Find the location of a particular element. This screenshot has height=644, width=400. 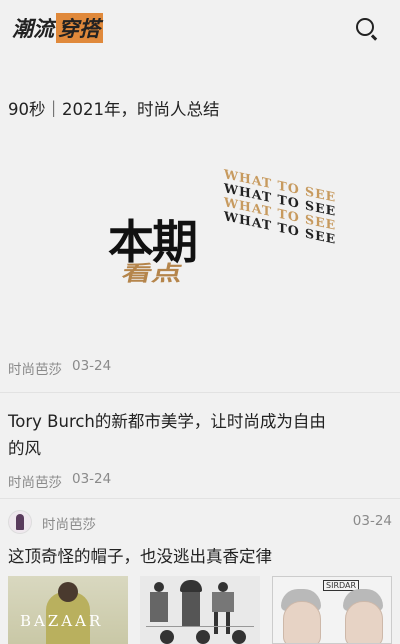

article-title: 这顶奇怪的帽子，也没逃出真香定律 is located at coordinates (200, 556).